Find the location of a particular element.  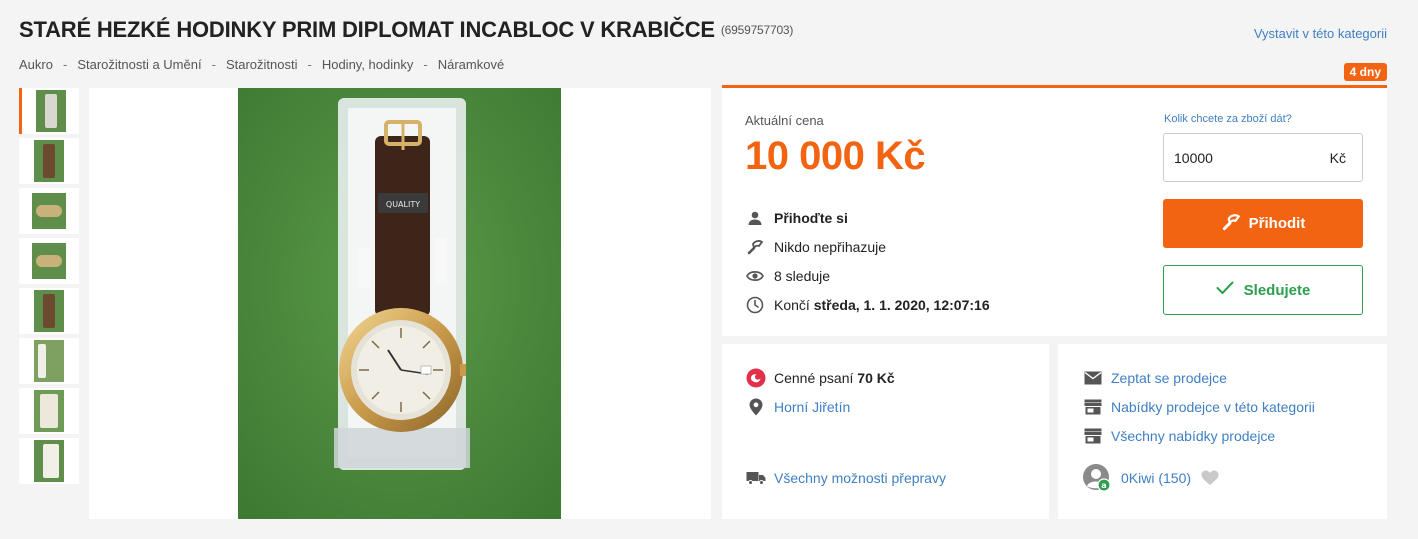

watch-button: Sledujete is located at coordinates (1263, 290).